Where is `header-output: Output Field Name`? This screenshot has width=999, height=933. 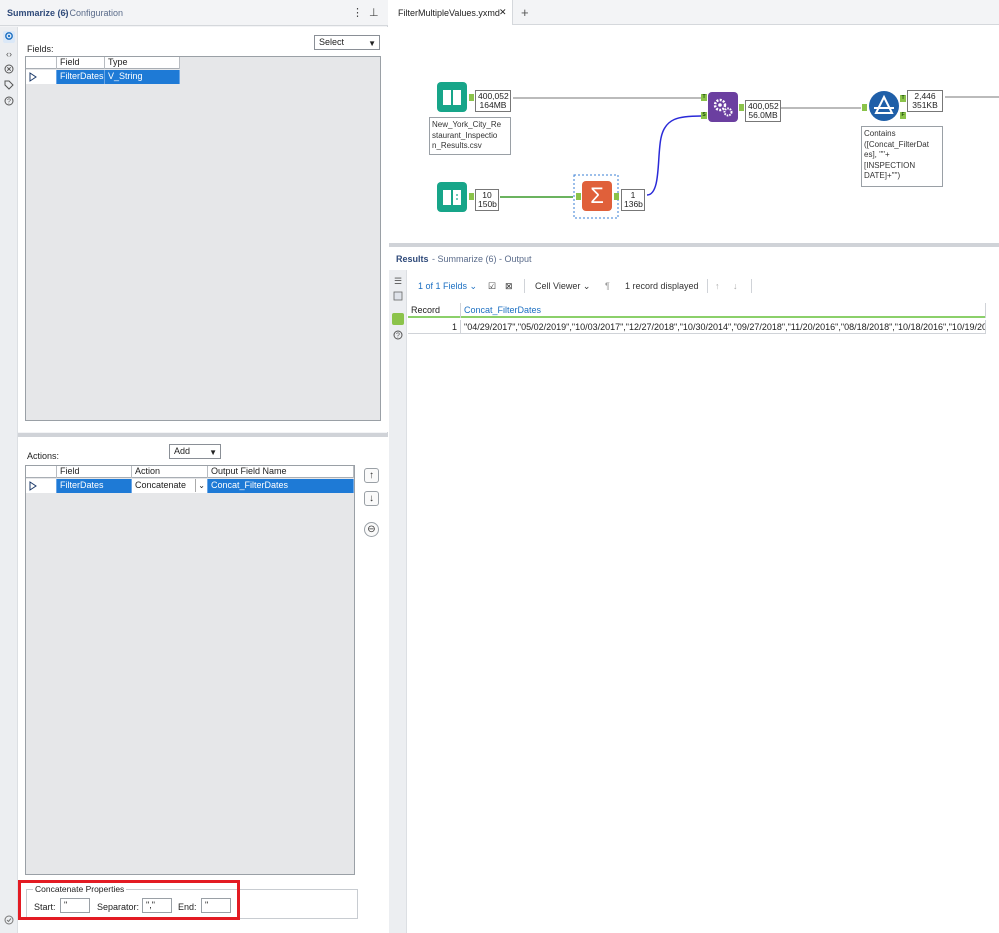
header-output: Output Field Name is located at coordinates (281, 472).